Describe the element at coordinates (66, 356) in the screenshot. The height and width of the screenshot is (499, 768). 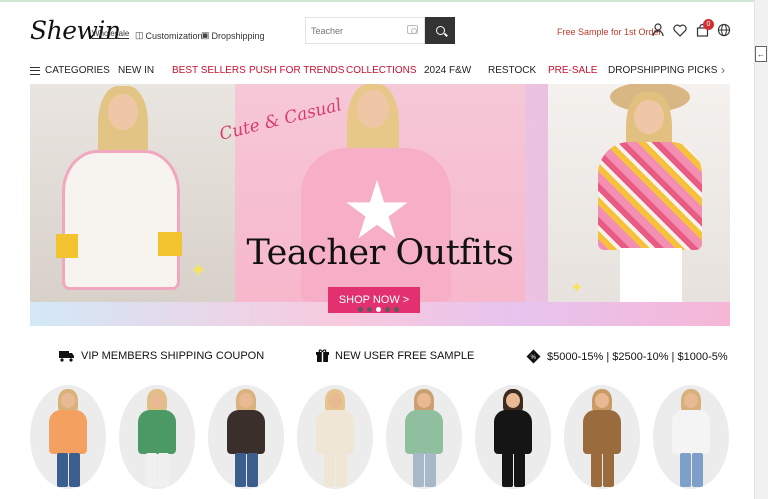
I see `truck-icon` at that location.